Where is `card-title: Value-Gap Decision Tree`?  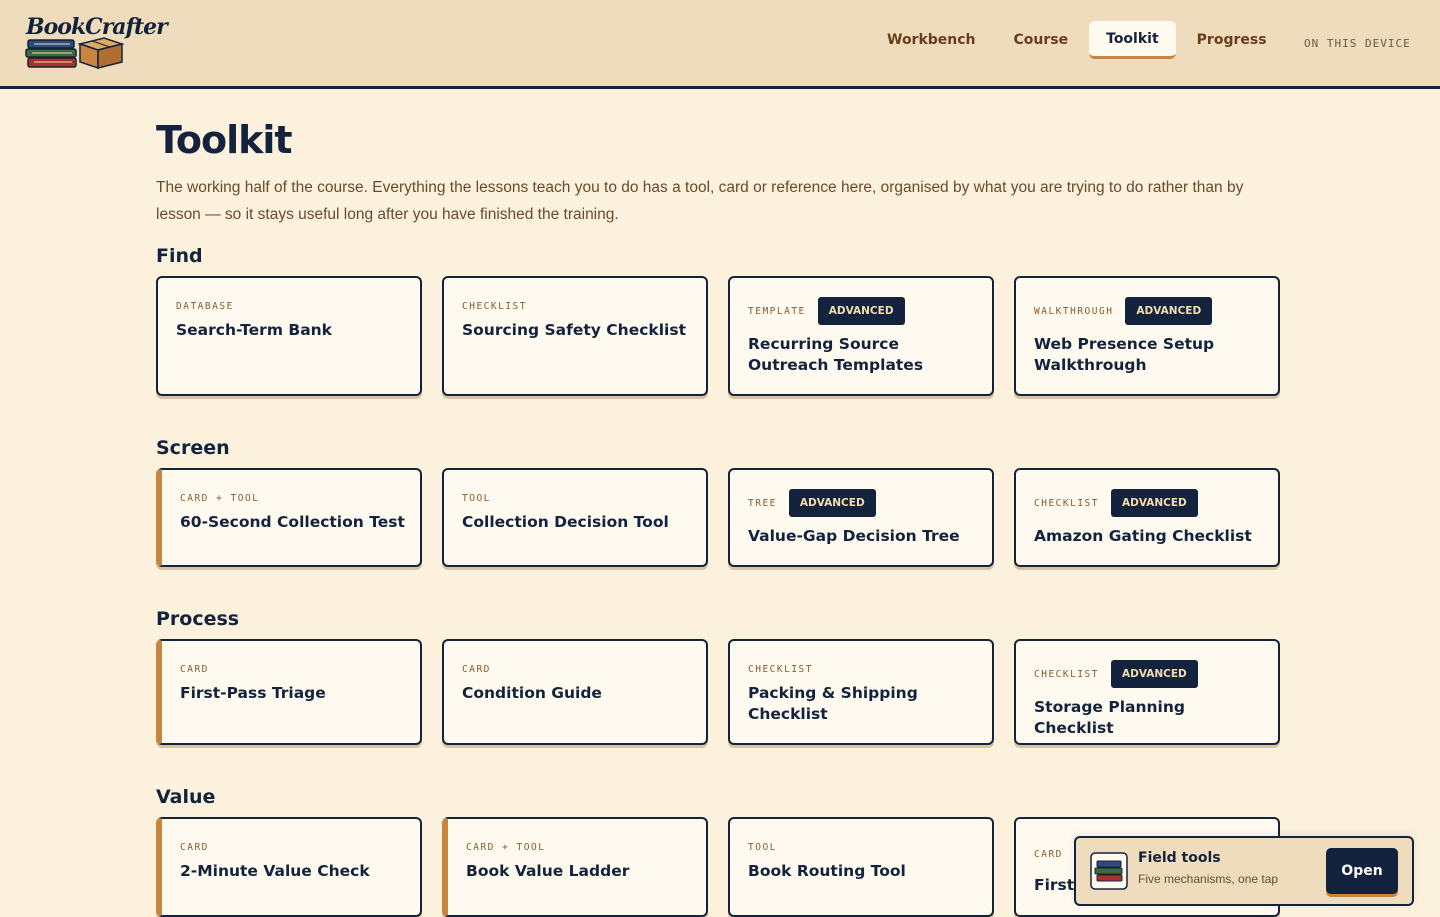 card-title: Value-Gap Decision Tree is located at coordinates (854, 536).